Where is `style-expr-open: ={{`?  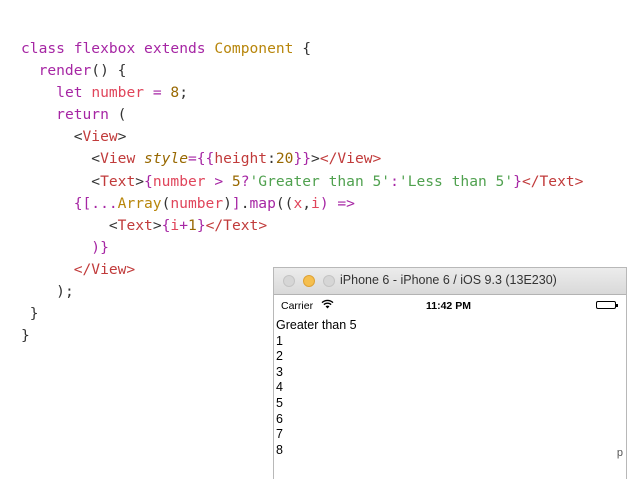
style-expr-open: ={{ is located at coordinates (201, 159).